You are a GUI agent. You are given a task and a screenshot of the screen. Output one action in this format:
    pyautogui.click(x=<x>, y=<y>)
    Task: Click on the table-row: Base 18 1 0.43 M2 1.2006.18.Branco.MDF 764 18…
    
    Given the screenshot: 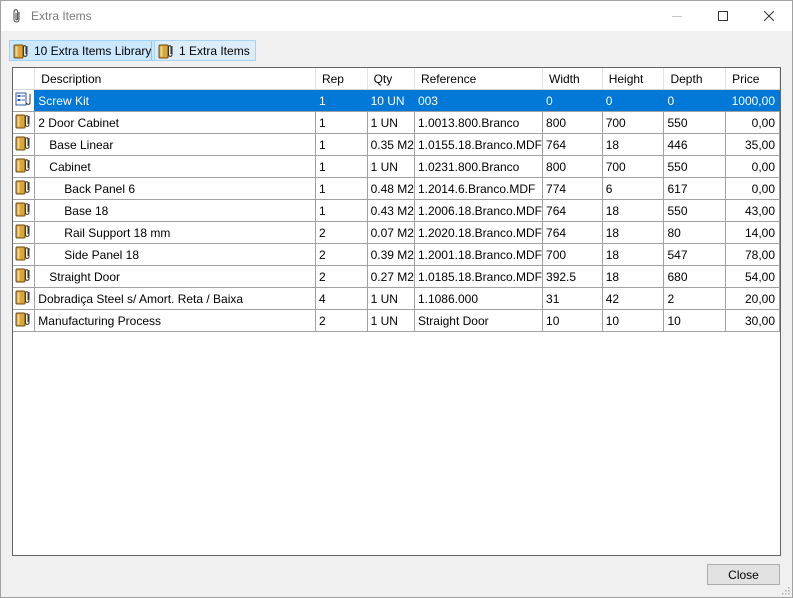 What is the action you would take?
    pyautogui.click(x=396, y=210)
    